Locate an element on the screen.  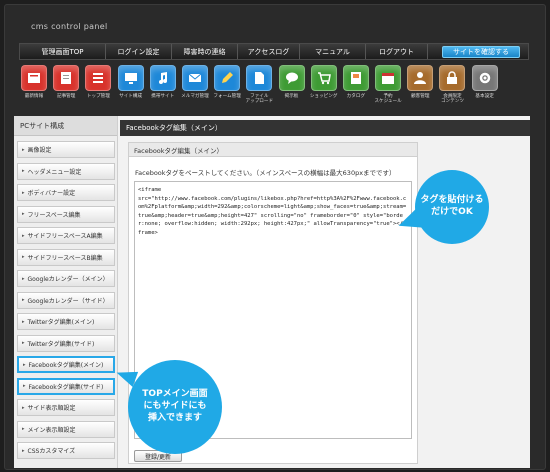
calendar-icon is located at coordinates (388, 78).